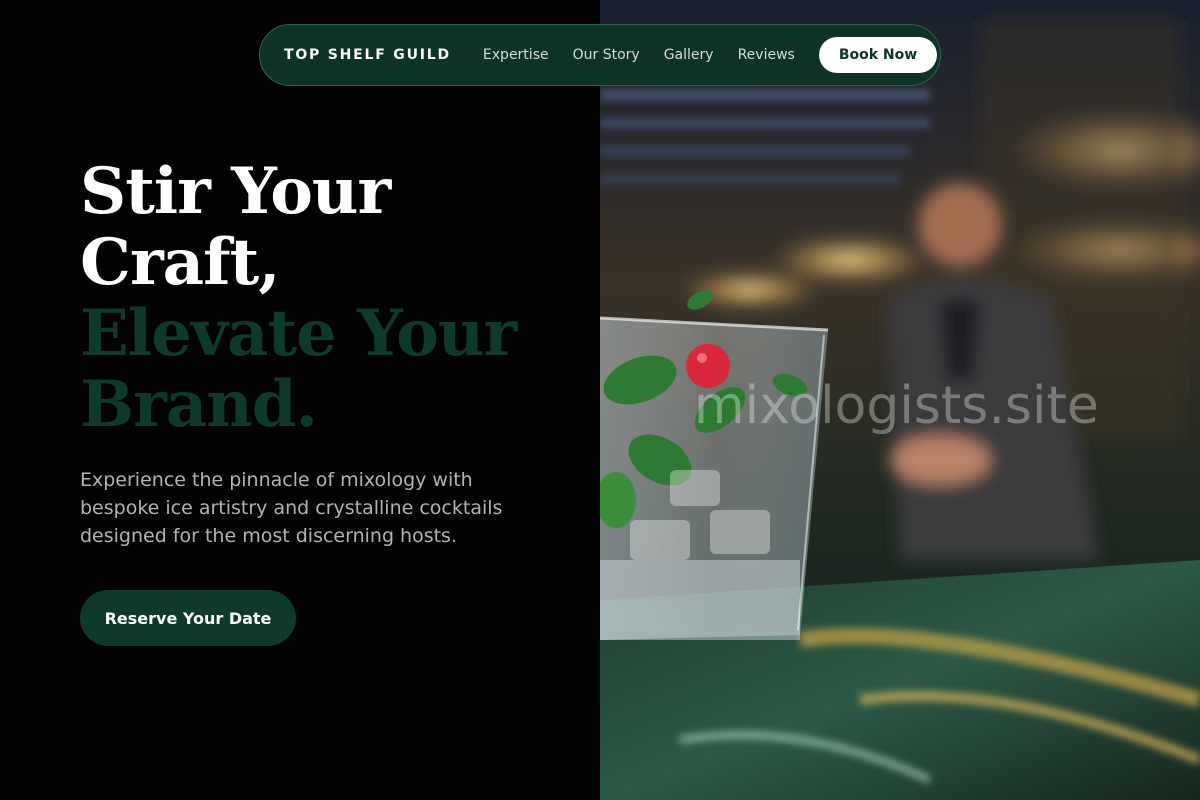  I want to click on nav-link-our-story: Our Story, so click(606, 55).